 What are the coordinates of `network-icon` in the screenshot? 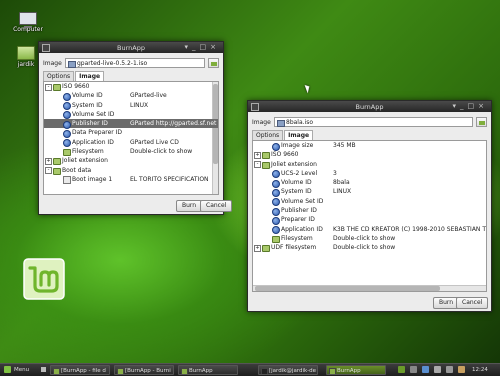 It's located at (413, 369).